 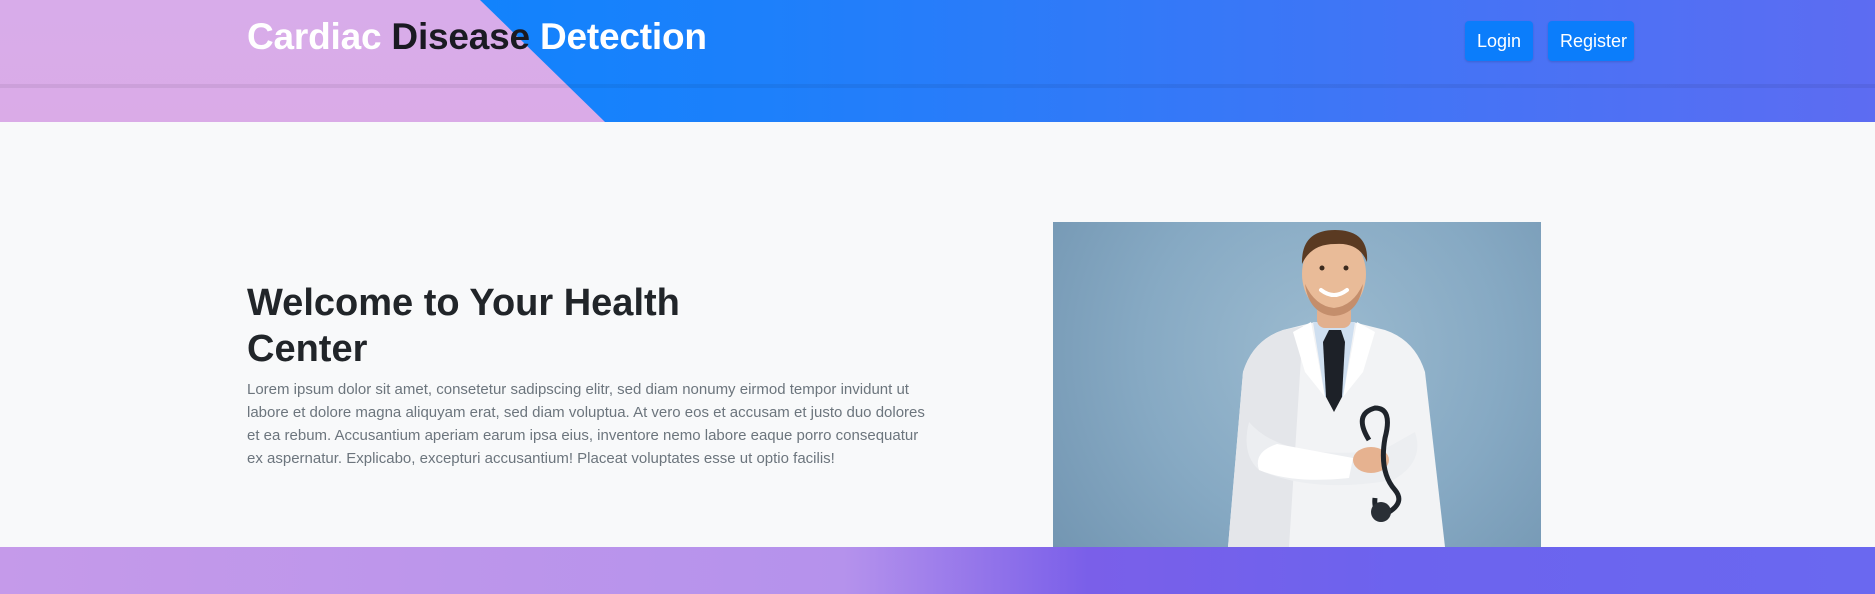 I want to click on navbar-shadow, so click(x=937, y=86).